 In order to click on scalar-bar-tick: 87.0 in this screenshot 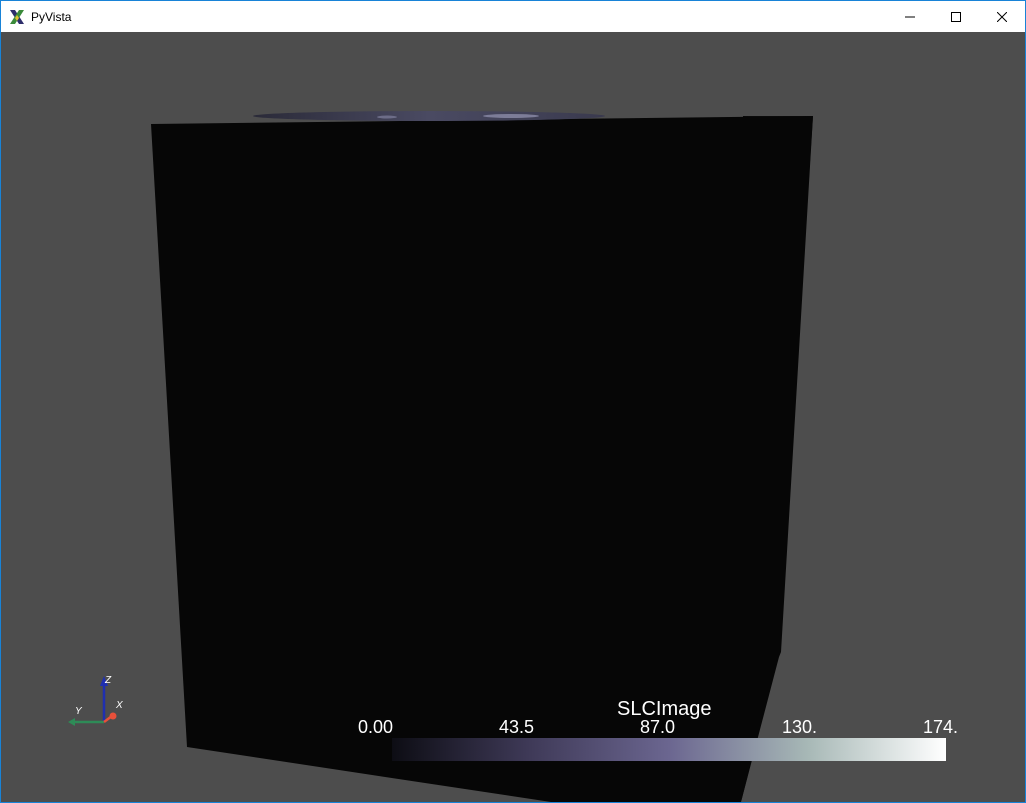, I will do `click(658, 727)`.